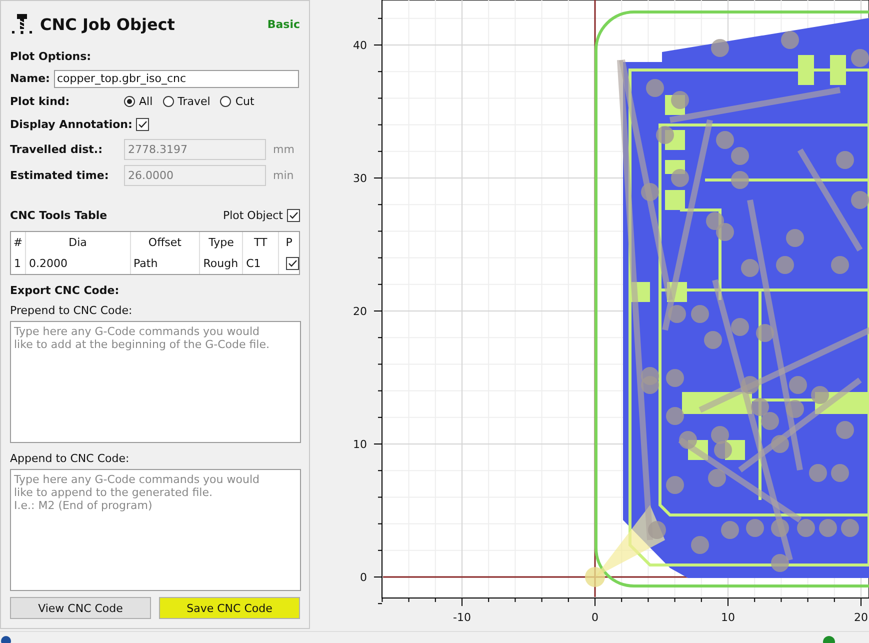 This screenshot has width=869, height=643. I want to click on field-label: Display Annotation:, so click(71, 124).